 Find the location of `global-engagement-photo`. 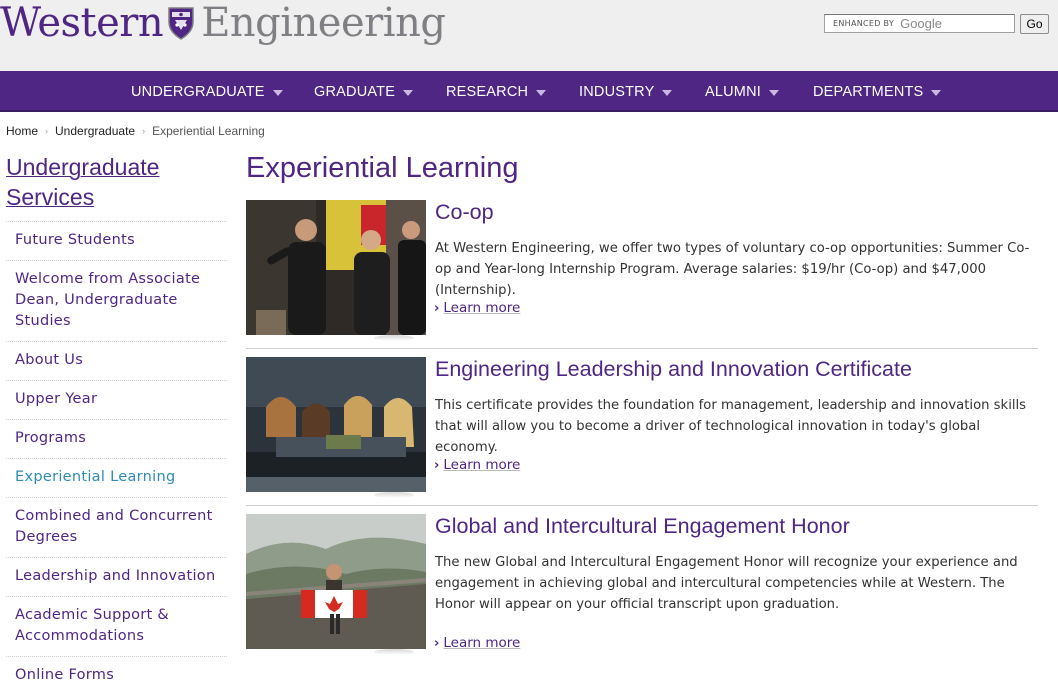

global-engagement-photo is located at coordinates (336, 581).